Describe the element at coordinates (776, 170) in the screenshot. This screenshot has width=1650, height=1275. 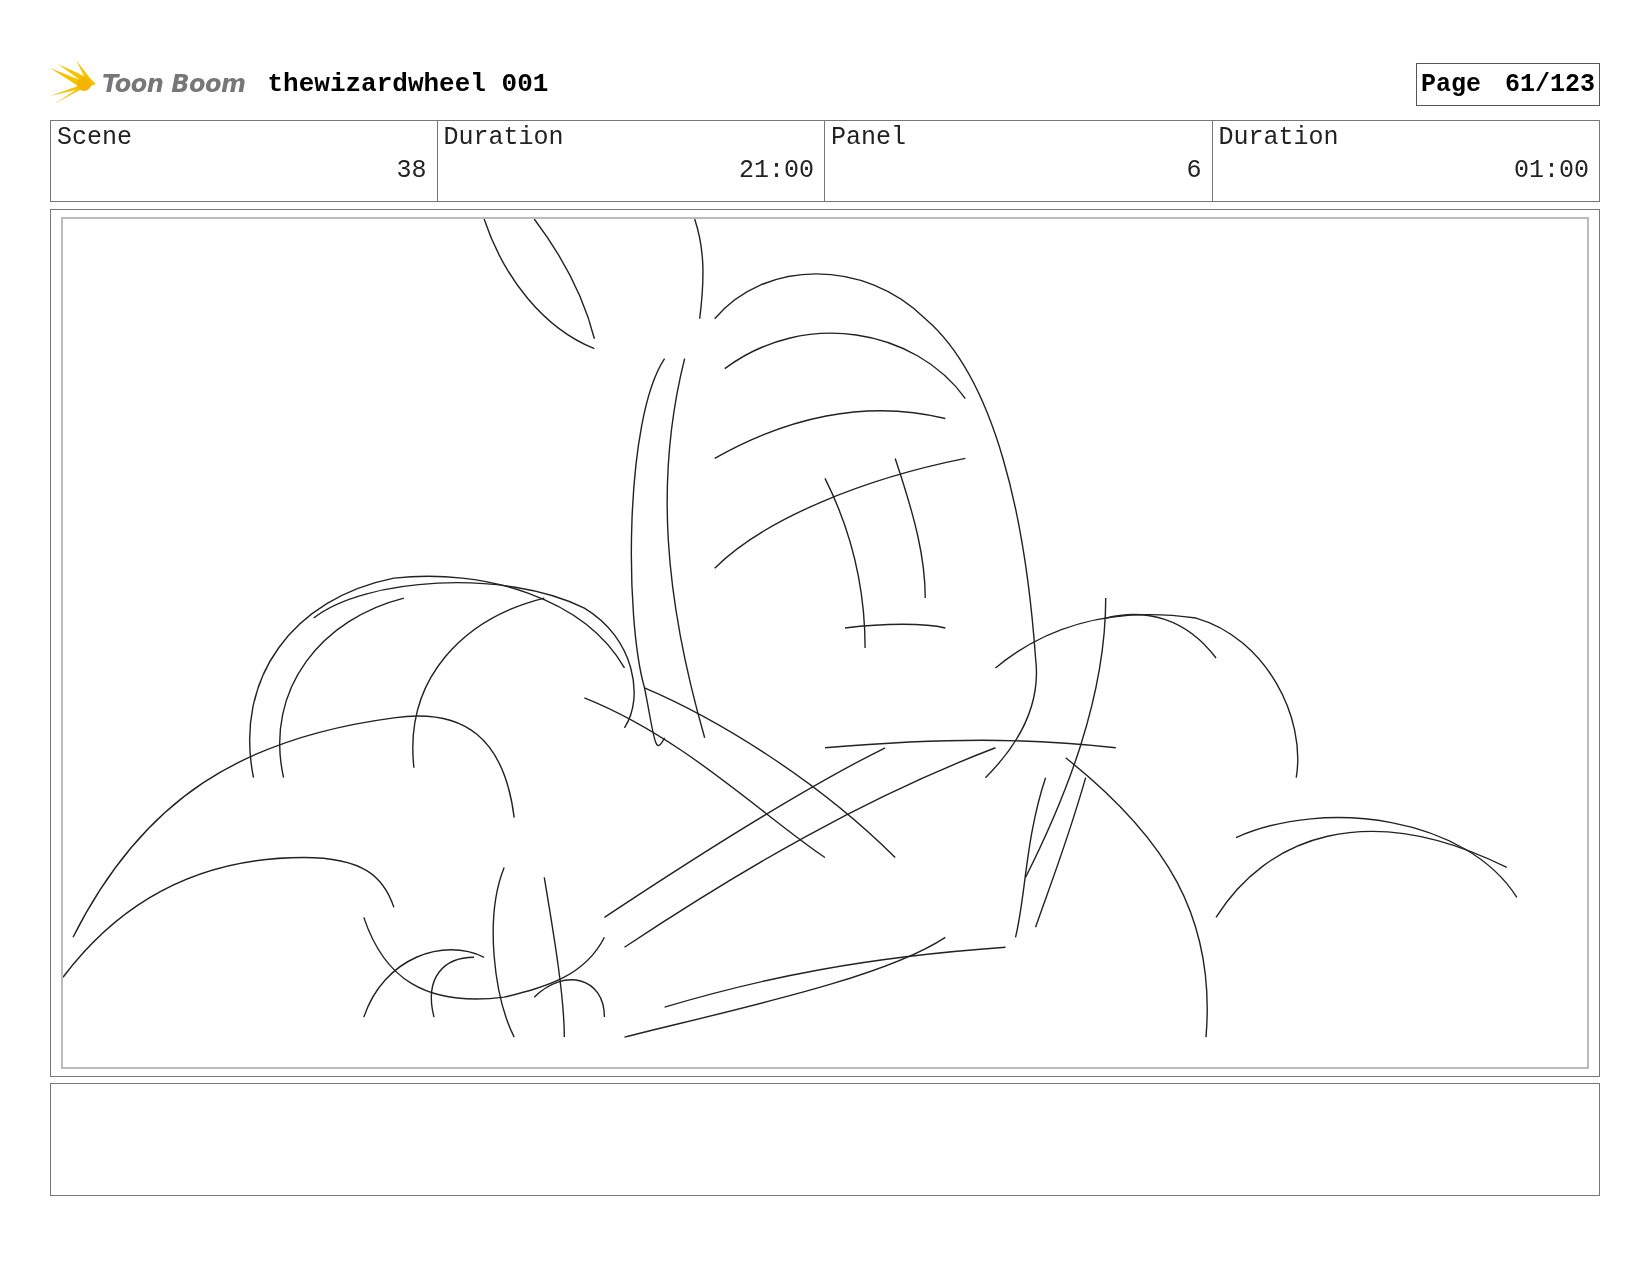
I see `table-cell-text: 21:00` at that location.